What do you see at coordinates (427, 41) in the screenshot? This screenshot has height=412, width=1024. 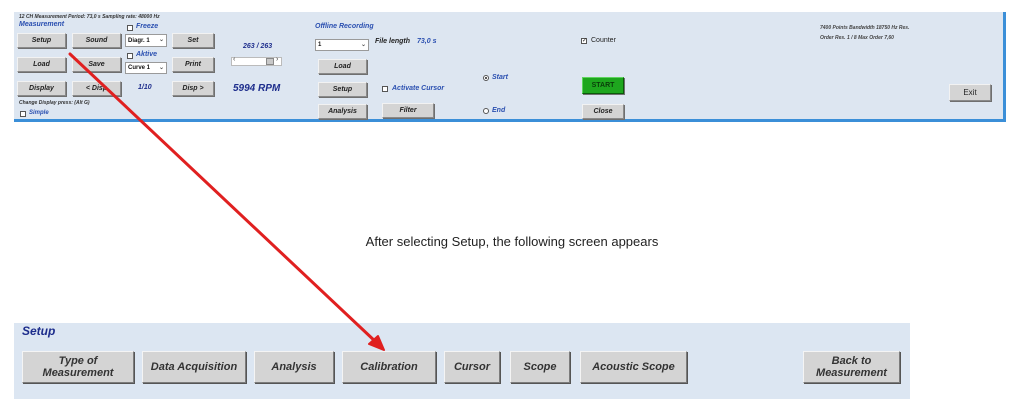 I see `file-length-value: 73,0 s` at bounding box center [427, 41].